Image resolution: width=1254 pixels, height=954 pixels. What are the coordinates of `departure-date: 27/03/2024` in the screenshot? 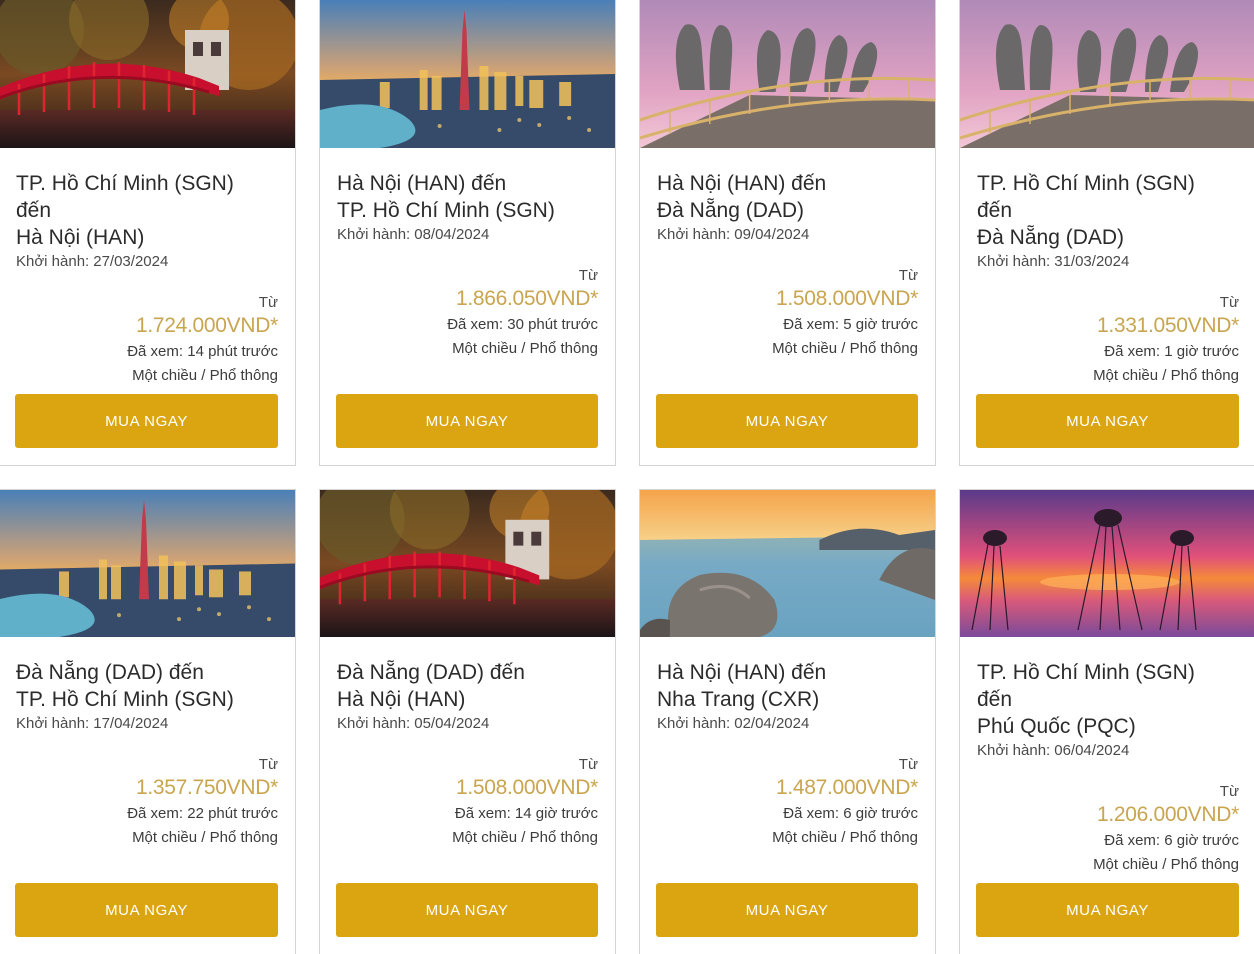 It's located at (131, 261).